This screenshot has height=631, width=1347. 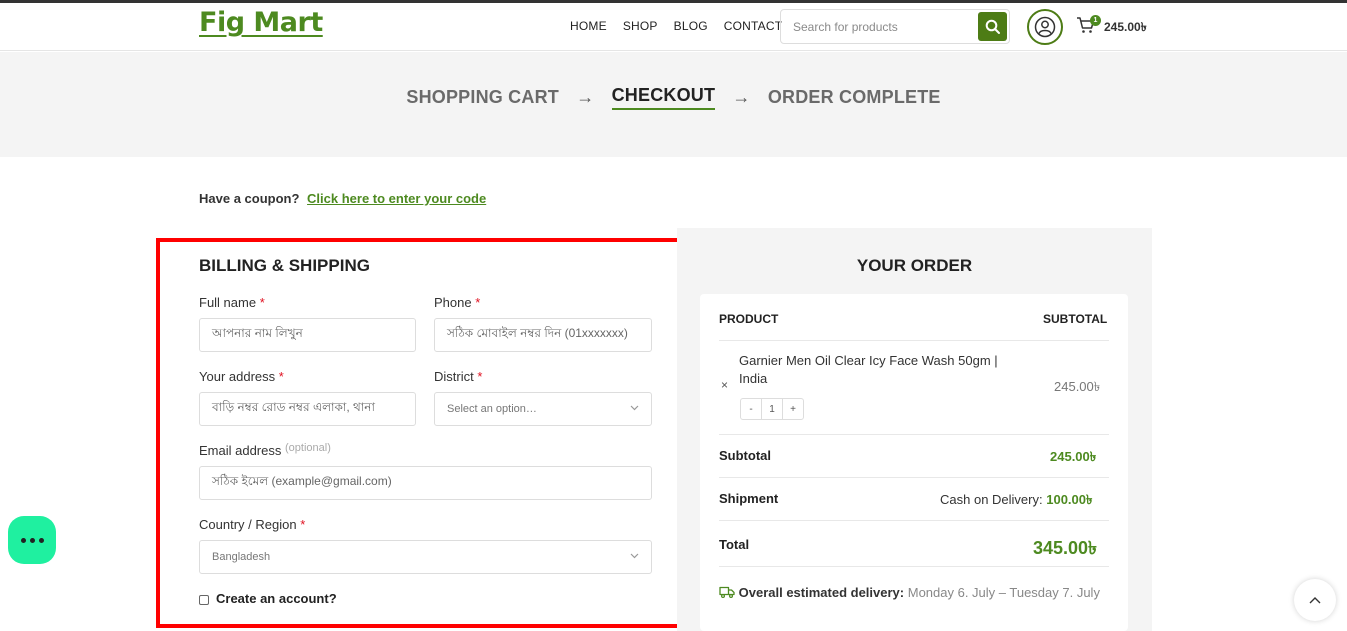 I want to click on col-product-header: PRODUCT, so click(x=749, y=319).